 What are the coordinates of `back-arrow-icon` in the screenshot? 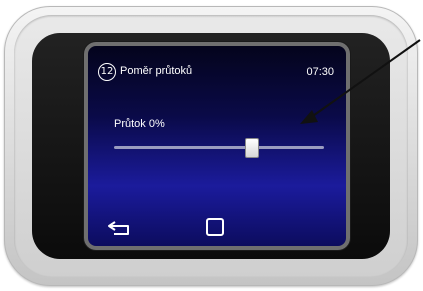 It's located at (118, 228).